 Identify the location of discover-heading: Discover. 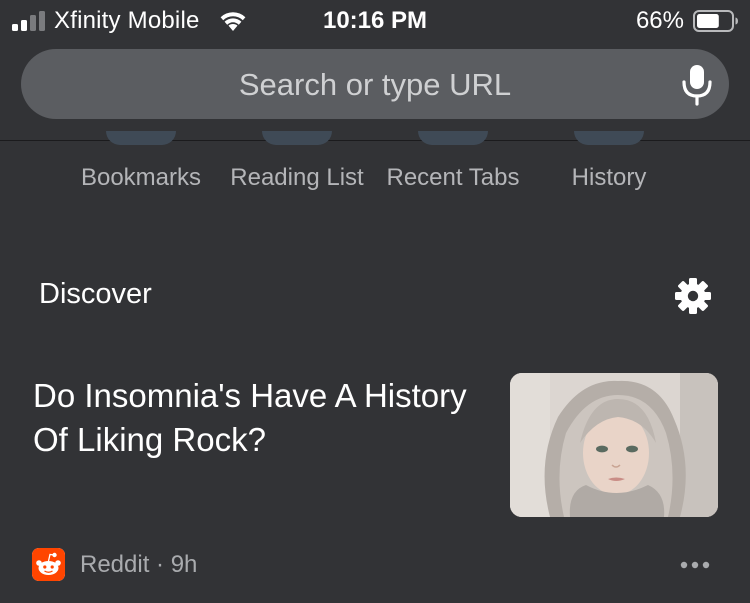
(95, 294).